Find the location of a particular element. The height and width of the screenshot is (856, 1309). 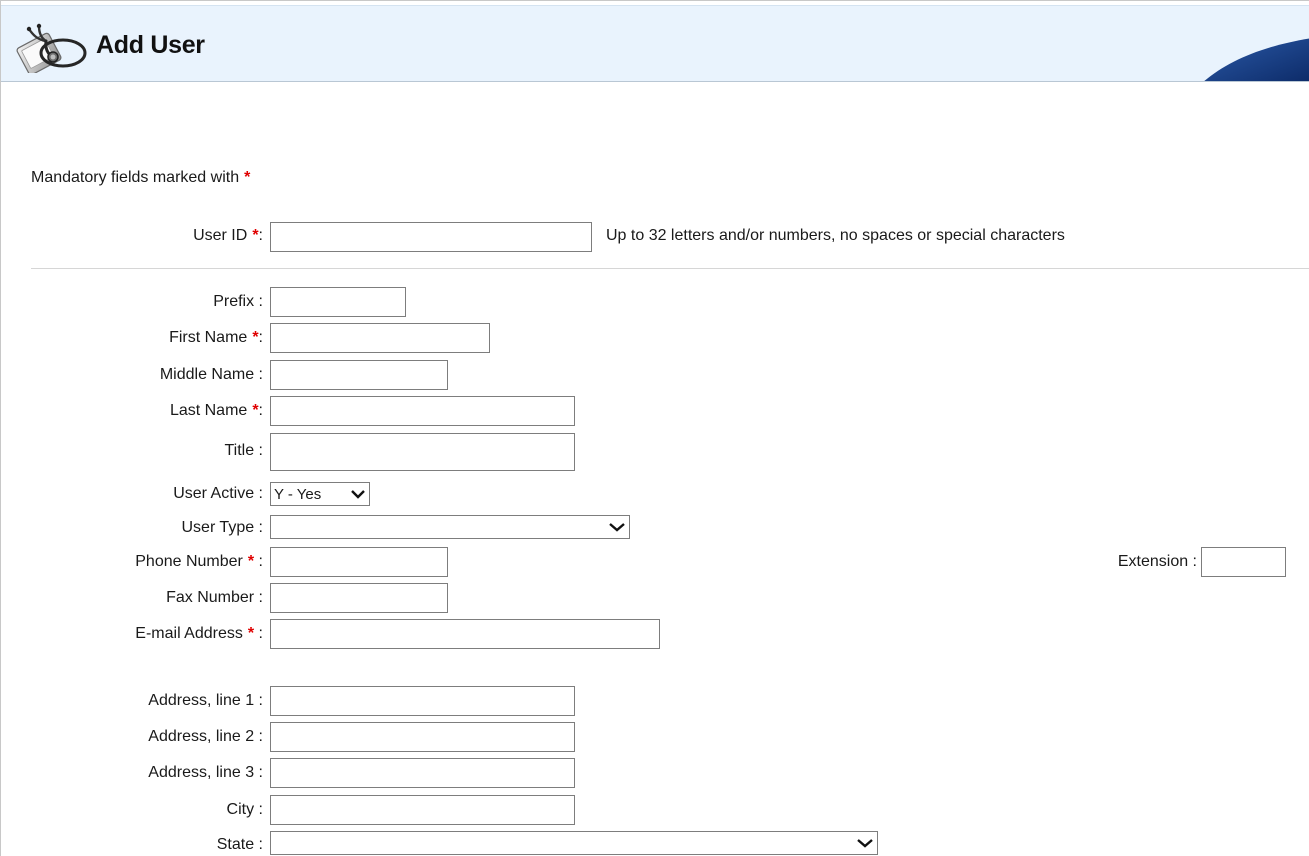

city-label-group: City : is located at coordinates (244, 809).